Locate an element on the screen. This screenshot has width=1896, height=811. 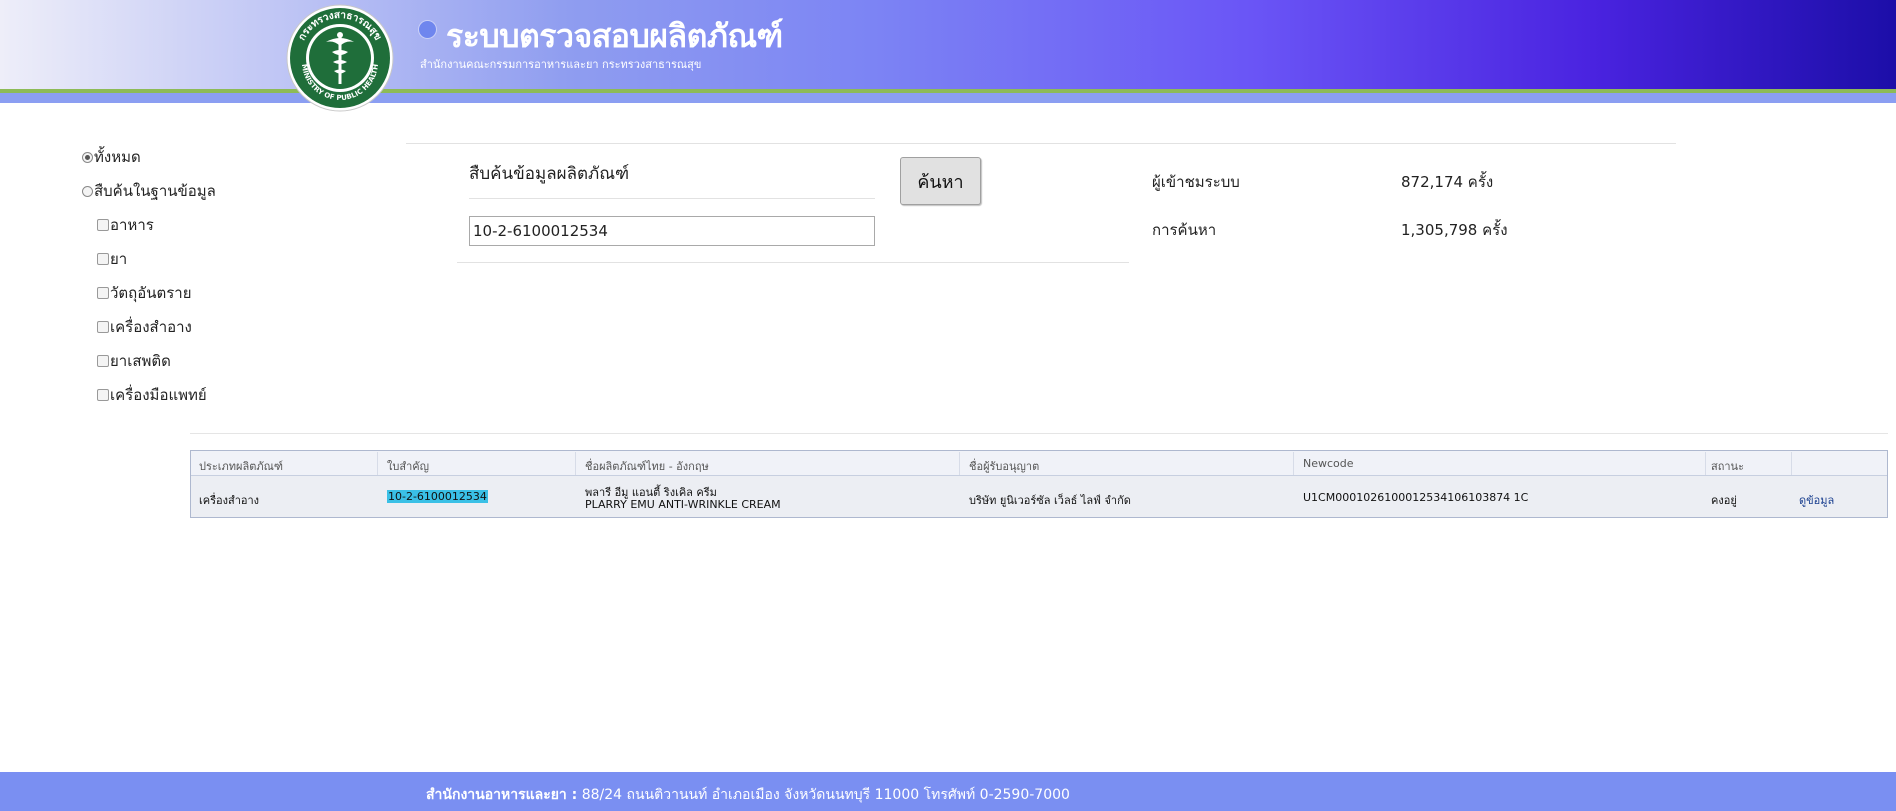
radio-database is located at coordinates (87, 191).